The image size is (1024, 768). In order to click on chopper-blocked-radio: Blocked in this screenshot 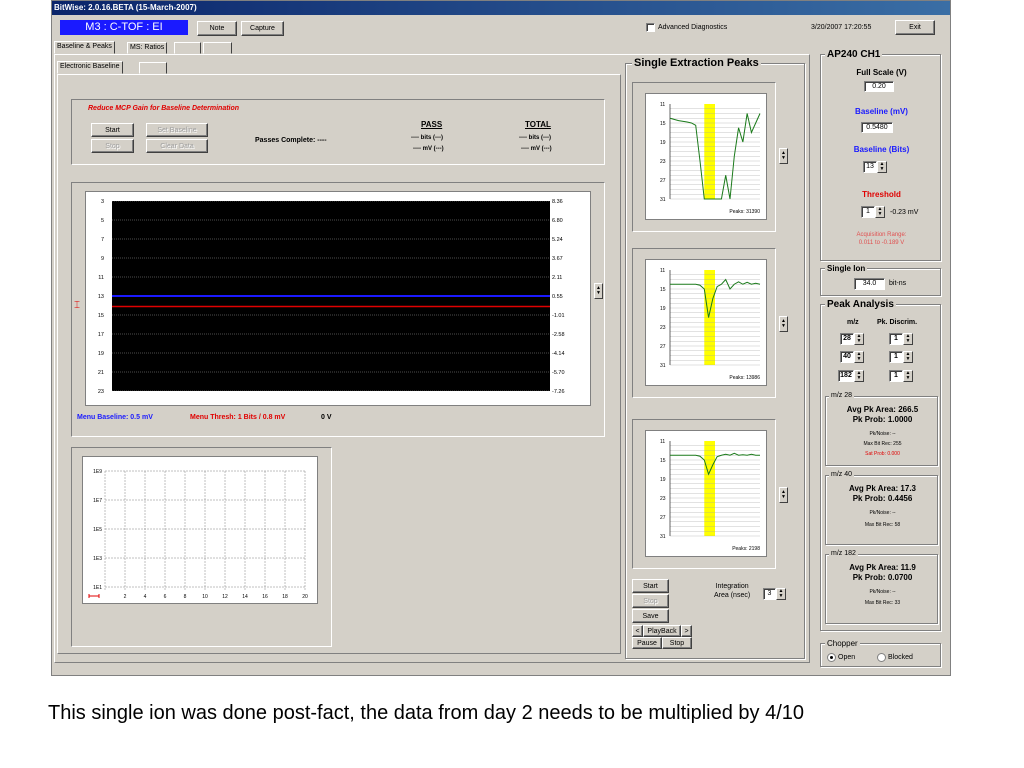, I will do `click(895, 657)`.